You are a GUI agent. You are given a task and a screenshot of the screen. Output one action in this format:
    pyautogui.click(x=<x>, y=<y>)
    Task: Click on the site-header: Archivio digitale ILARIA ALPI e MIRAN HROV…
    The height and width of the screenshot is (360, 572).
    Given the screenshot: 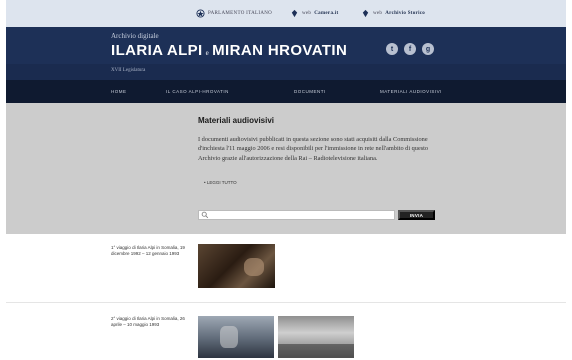 What is the action you would take?
    pyautogui.click(x=286, y=45)
    